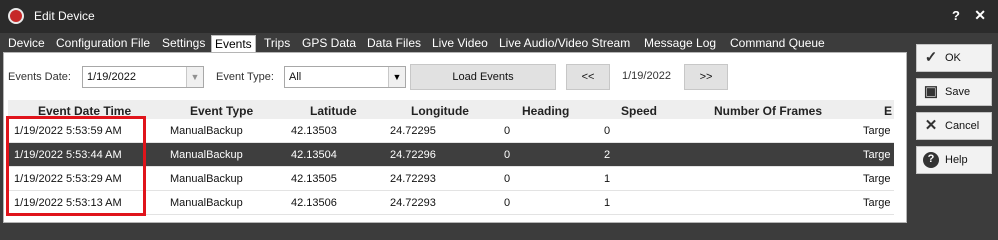 The height and width of the screenshot is (240, 998). I want to click on highlight-box, so click(76, 166).